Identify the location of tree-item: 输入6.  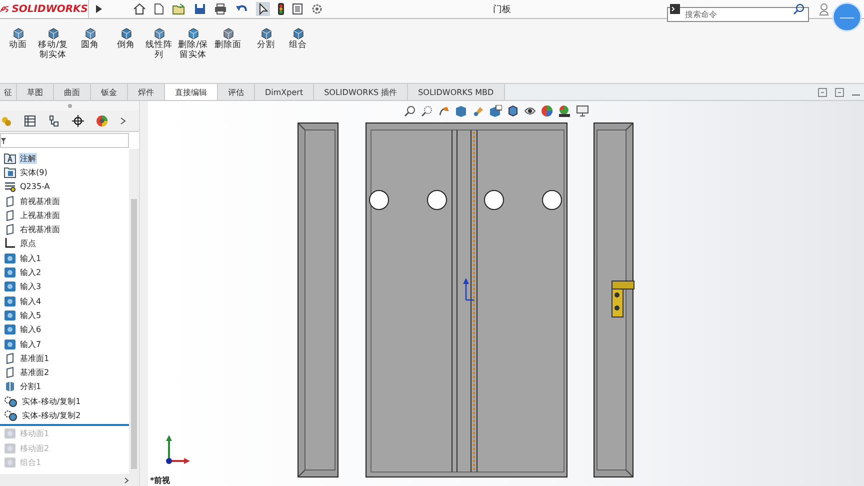
(30, 330).